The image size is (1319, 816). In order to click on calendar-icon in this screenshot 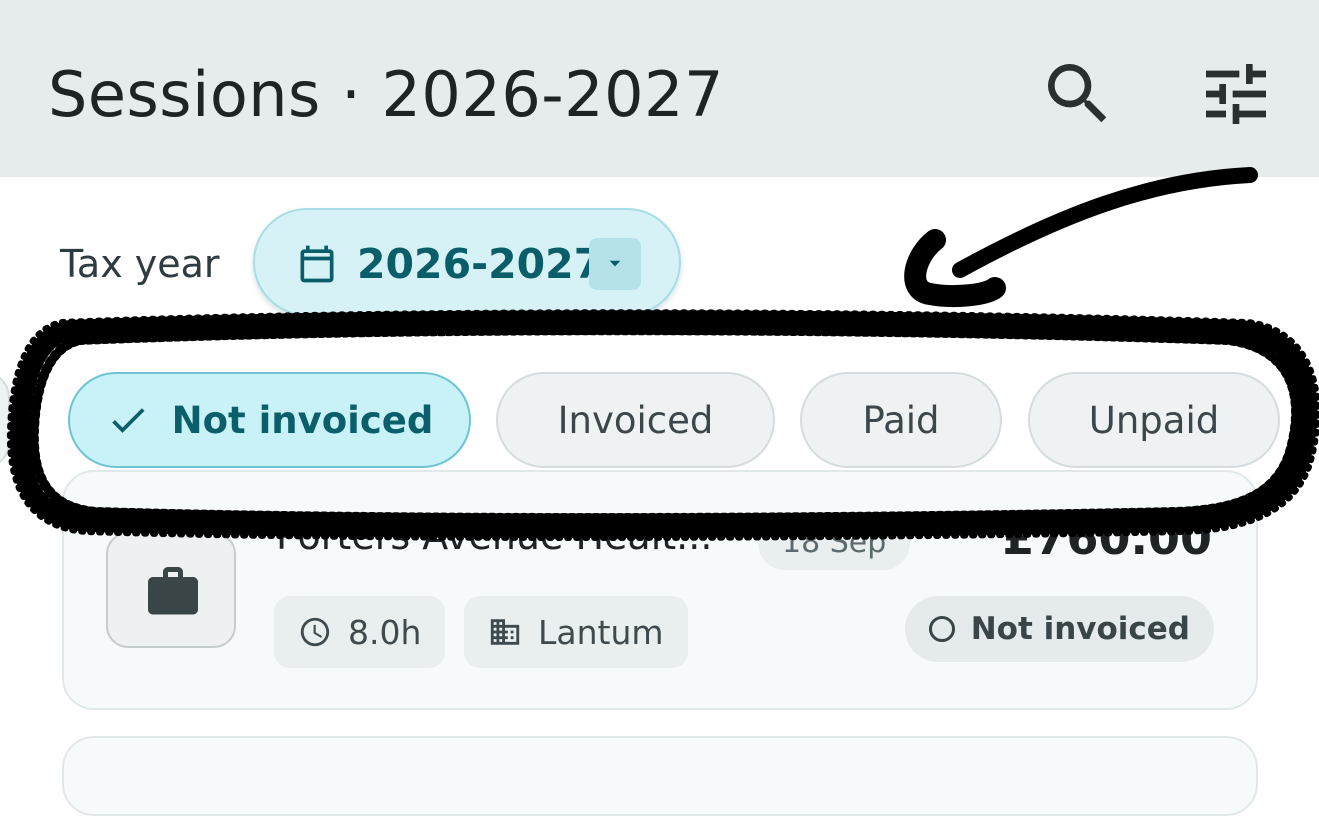, I will do `click(317, 264)`.